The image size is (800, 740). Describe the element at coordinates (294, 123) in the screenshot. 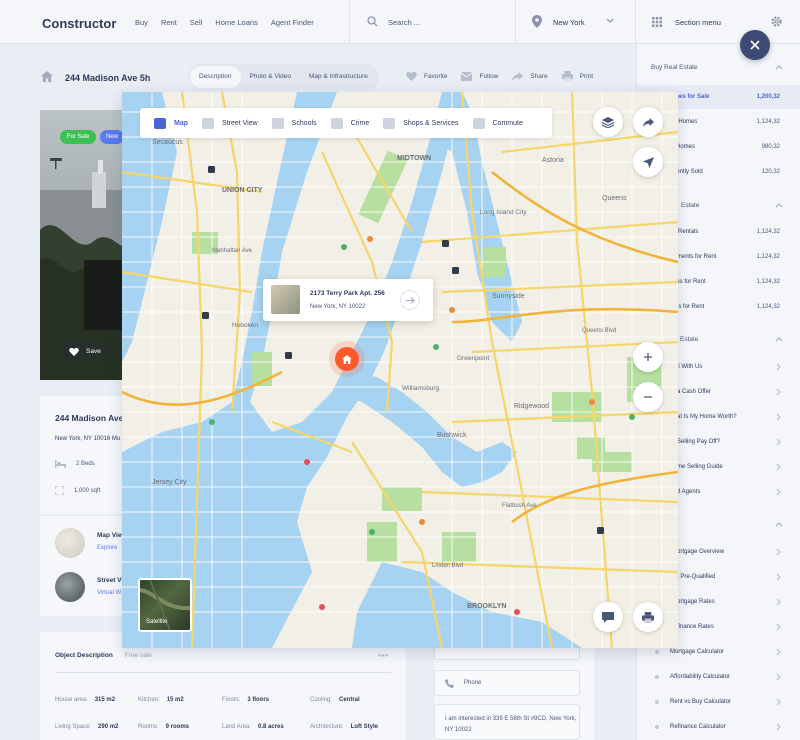

I see `map-tab-schools: Schools` at that location.